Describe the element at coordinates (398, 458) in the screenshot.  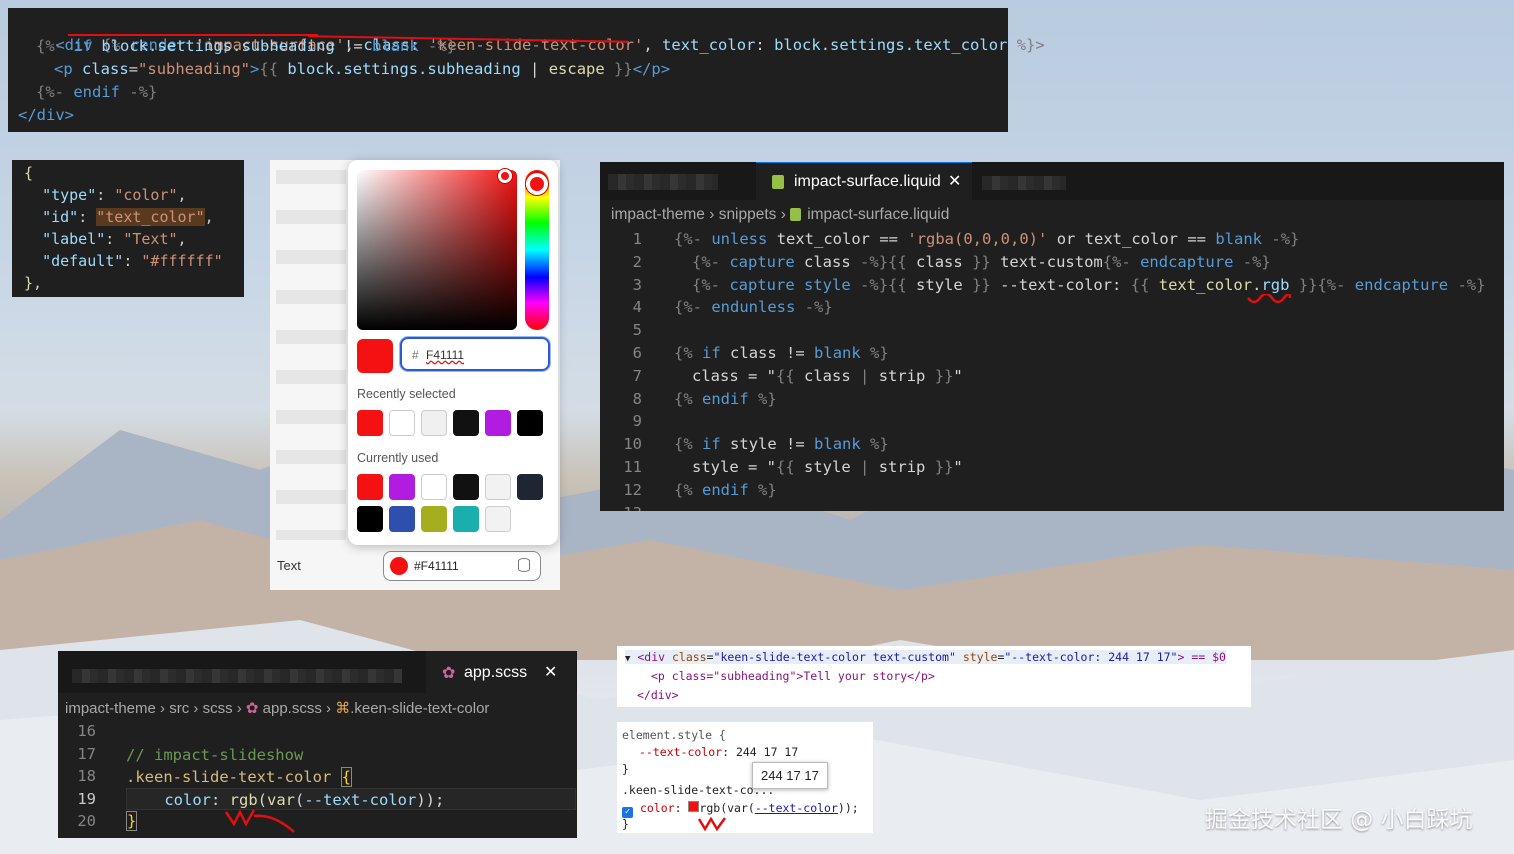
I see `currently-used-label: Currently used` at that location.